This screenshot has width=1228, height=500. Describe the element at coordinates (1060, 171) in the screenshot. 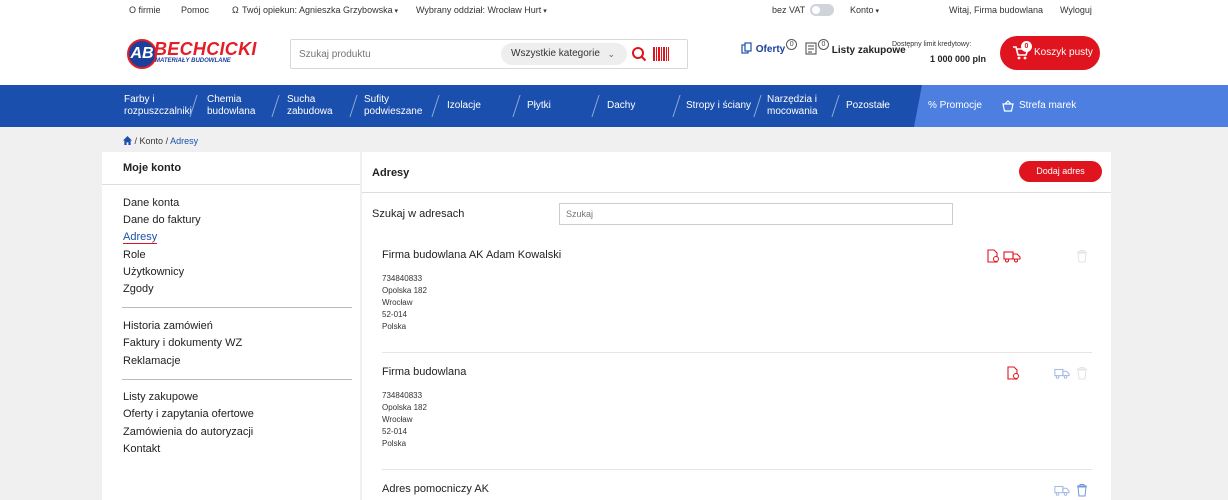

I see `add-address-button: Dodaj adres` at that location.